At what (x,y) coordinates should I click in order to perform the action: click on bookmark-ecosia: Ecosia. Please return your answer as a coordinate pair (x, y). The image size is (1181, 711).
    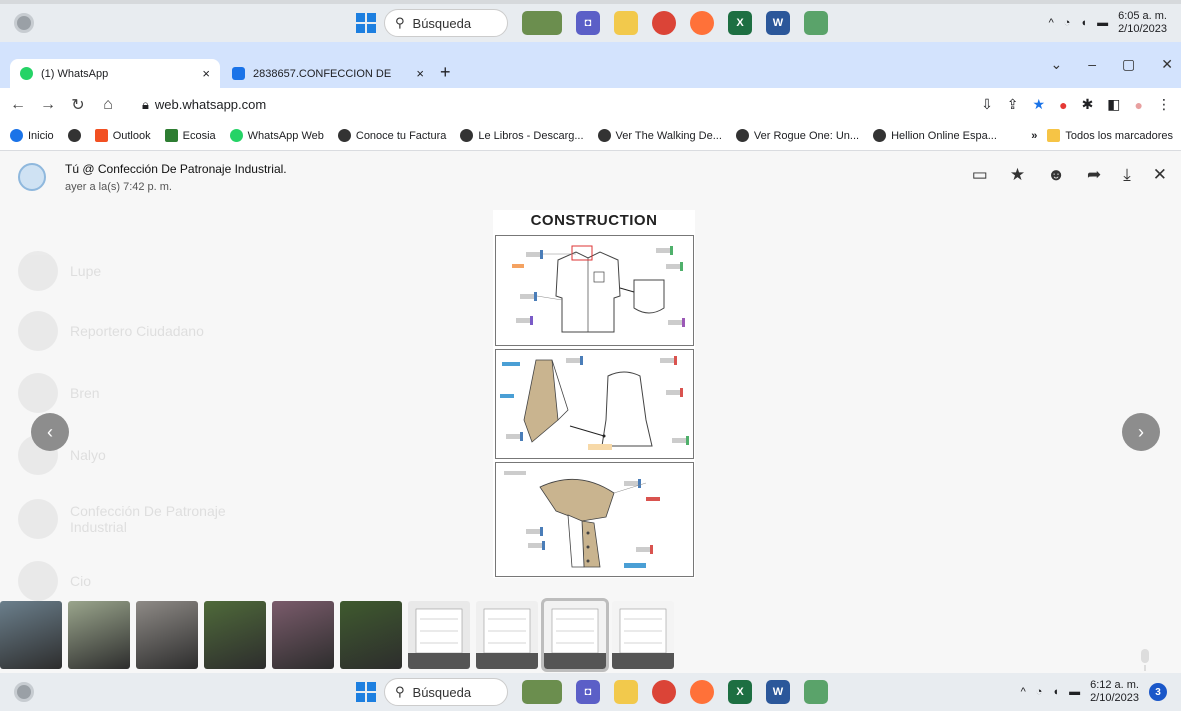
    Looking at the image, I should click on (190, 135).